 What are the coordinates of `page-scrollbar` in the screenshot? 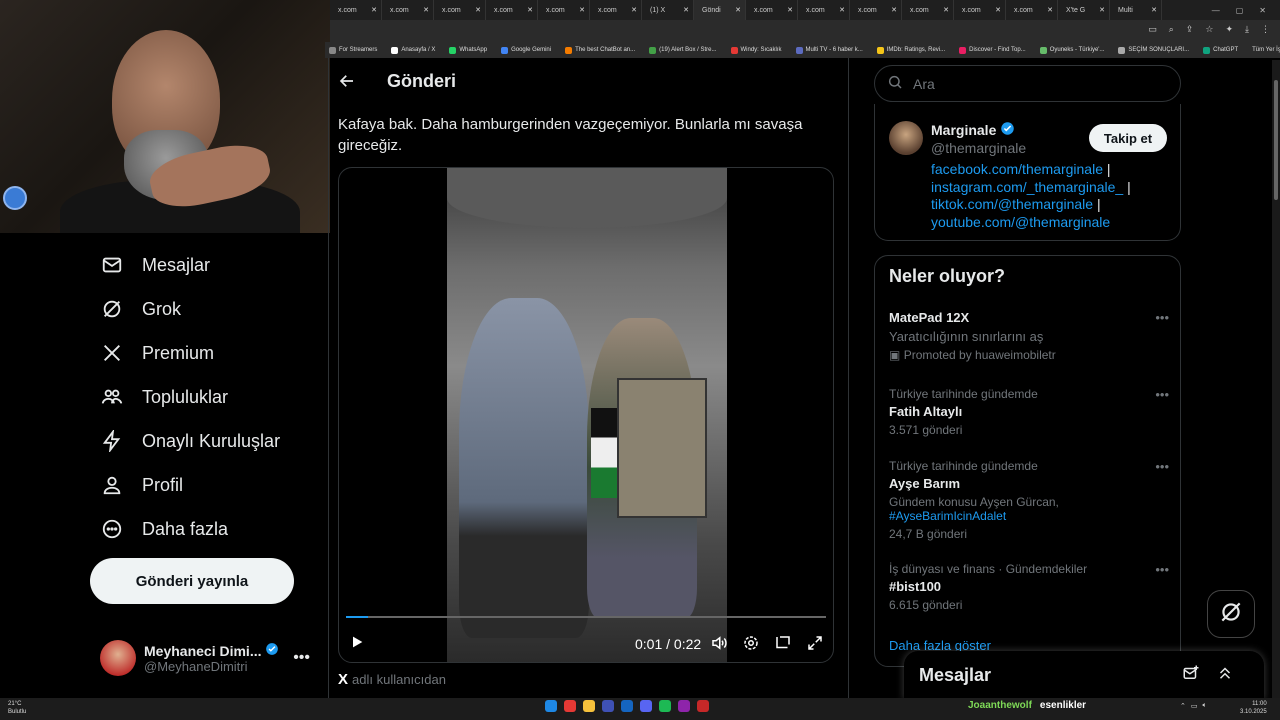 It's located at (1276, 380).